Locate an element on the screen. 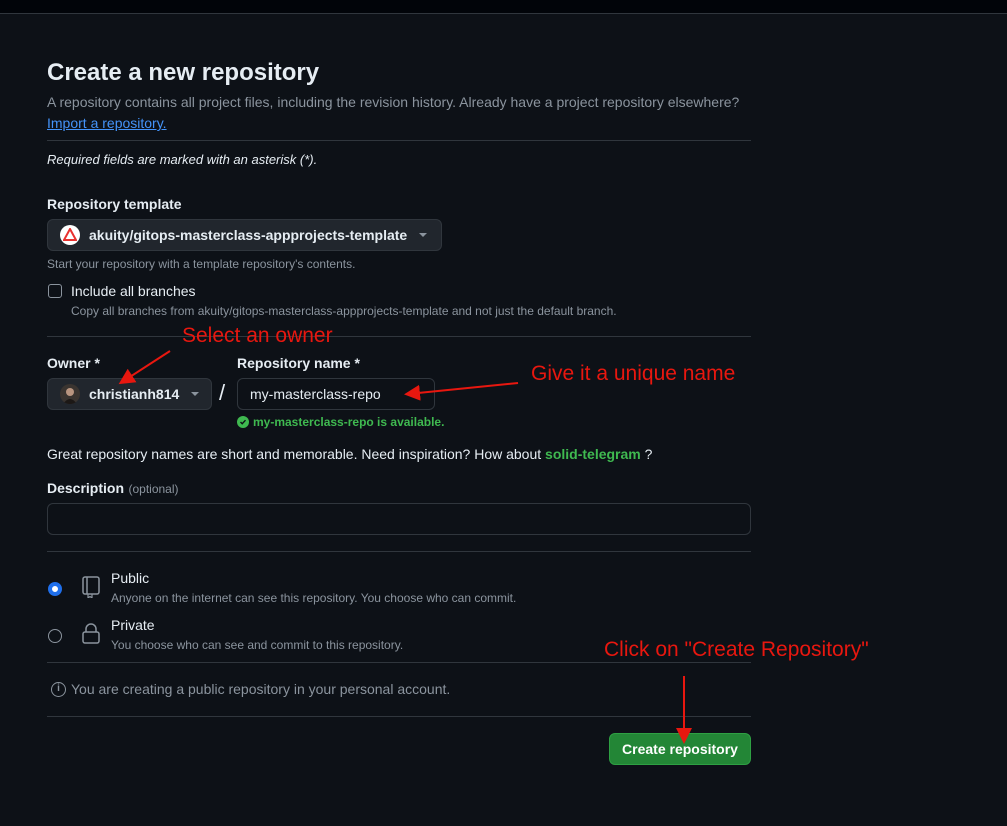 Image resolution: width=1007 pixels, height=826 pixels. arrow-to-owner is located at coordinates (144, 367).